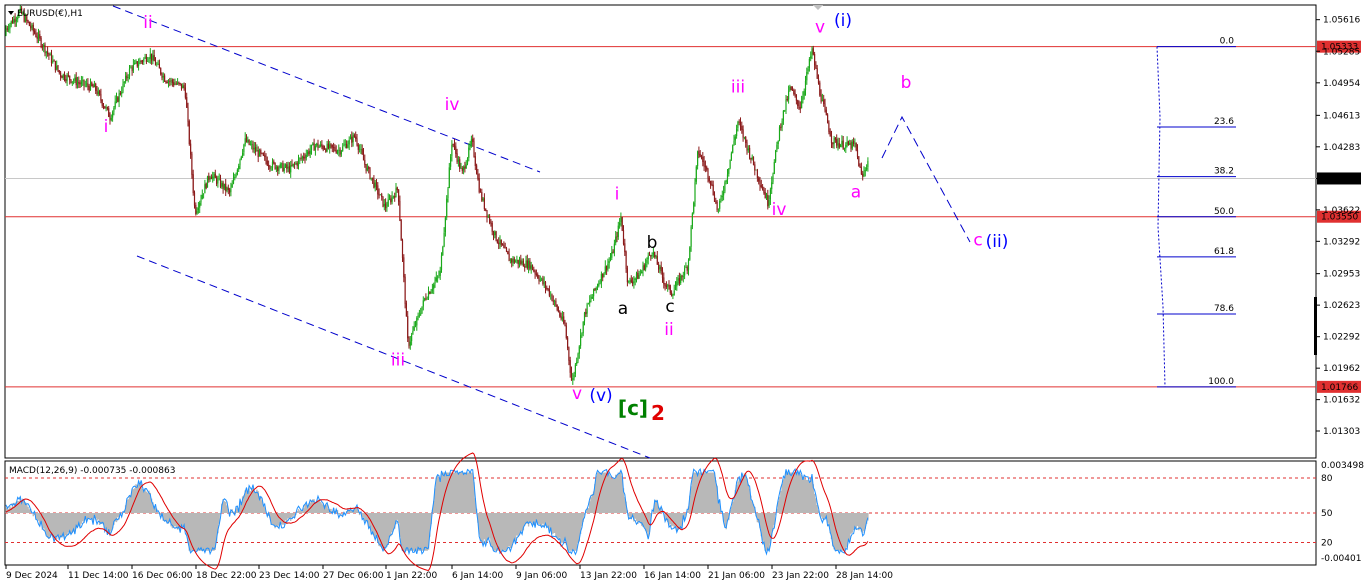  What do you see at coordinates (1341, 148) in the screenshot?
I see `price-tick-label: 1.04283` at bounding box center [1341, 148].